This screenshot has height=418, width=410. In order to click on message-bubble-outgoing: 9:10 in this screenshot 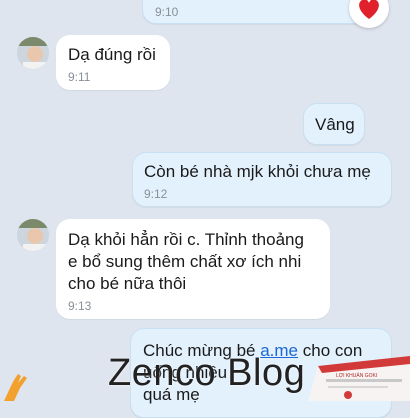, I will do `click(260, 12)`.